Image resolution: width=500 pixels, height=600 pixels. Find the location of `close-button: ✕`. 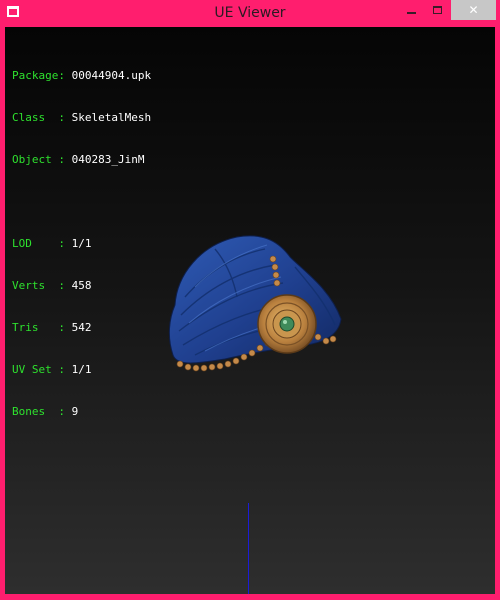

close-button: ✕ is located at coordinates (473, 10).